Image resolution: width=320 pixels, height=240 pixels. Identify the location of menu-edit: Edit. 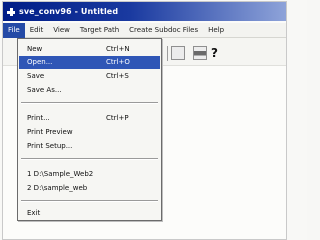
(37, 30).